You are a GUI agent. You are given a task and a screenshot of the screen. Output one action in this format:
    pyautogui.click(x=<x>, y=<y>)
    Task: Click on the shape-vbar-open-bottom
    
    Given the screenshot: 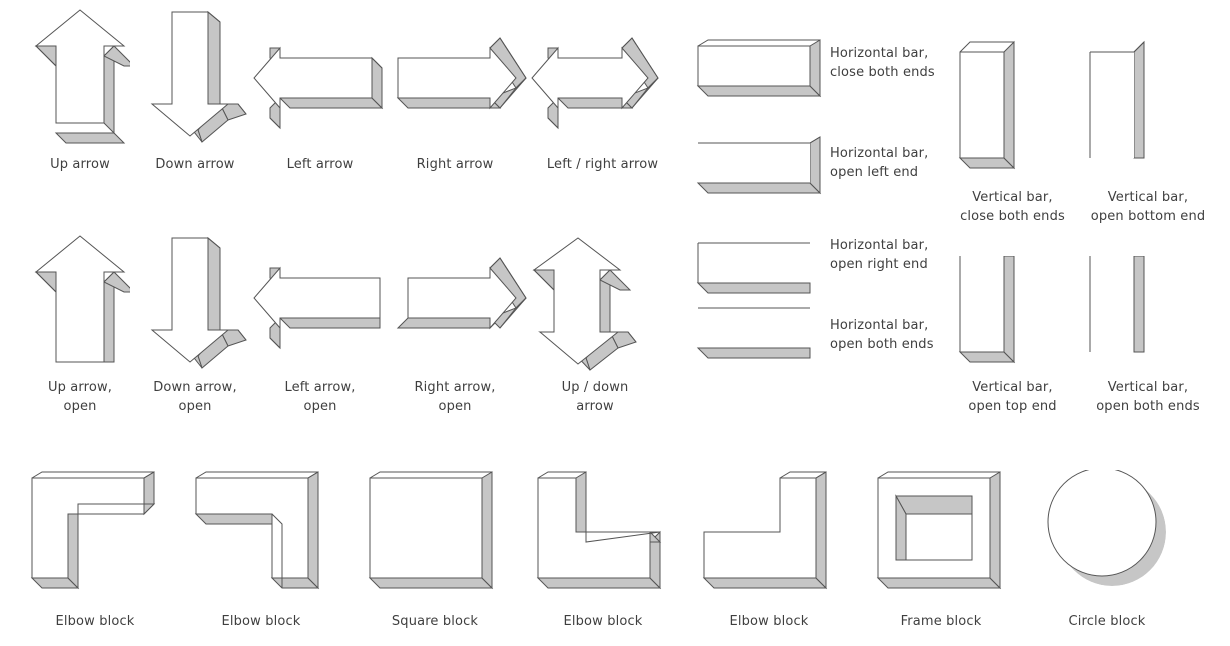 What is the action you would take?
    pyautogui.click(x=1121, y=110)
    